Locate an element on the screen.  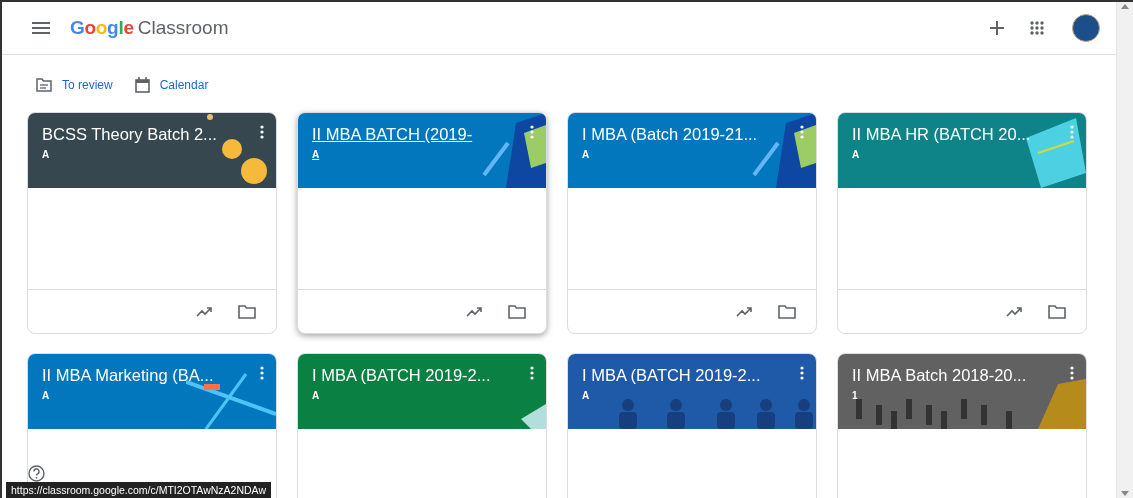
class-card: BCSS Theory Batch 2... A is located at coordinates (152, 223).